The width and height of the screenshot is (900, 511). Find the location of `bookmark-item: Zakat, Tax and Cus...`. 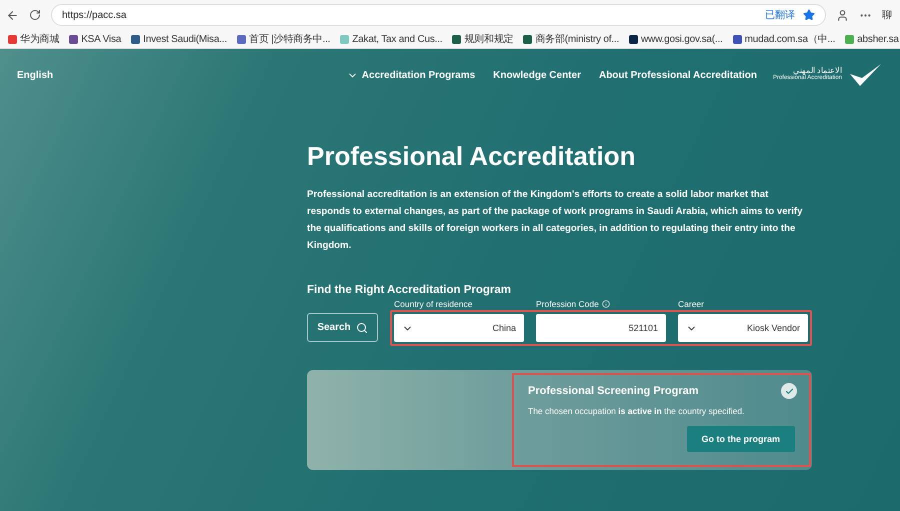

bookmark-item: Zakat, Tax and Cus... is located at coordinates (391, 39).